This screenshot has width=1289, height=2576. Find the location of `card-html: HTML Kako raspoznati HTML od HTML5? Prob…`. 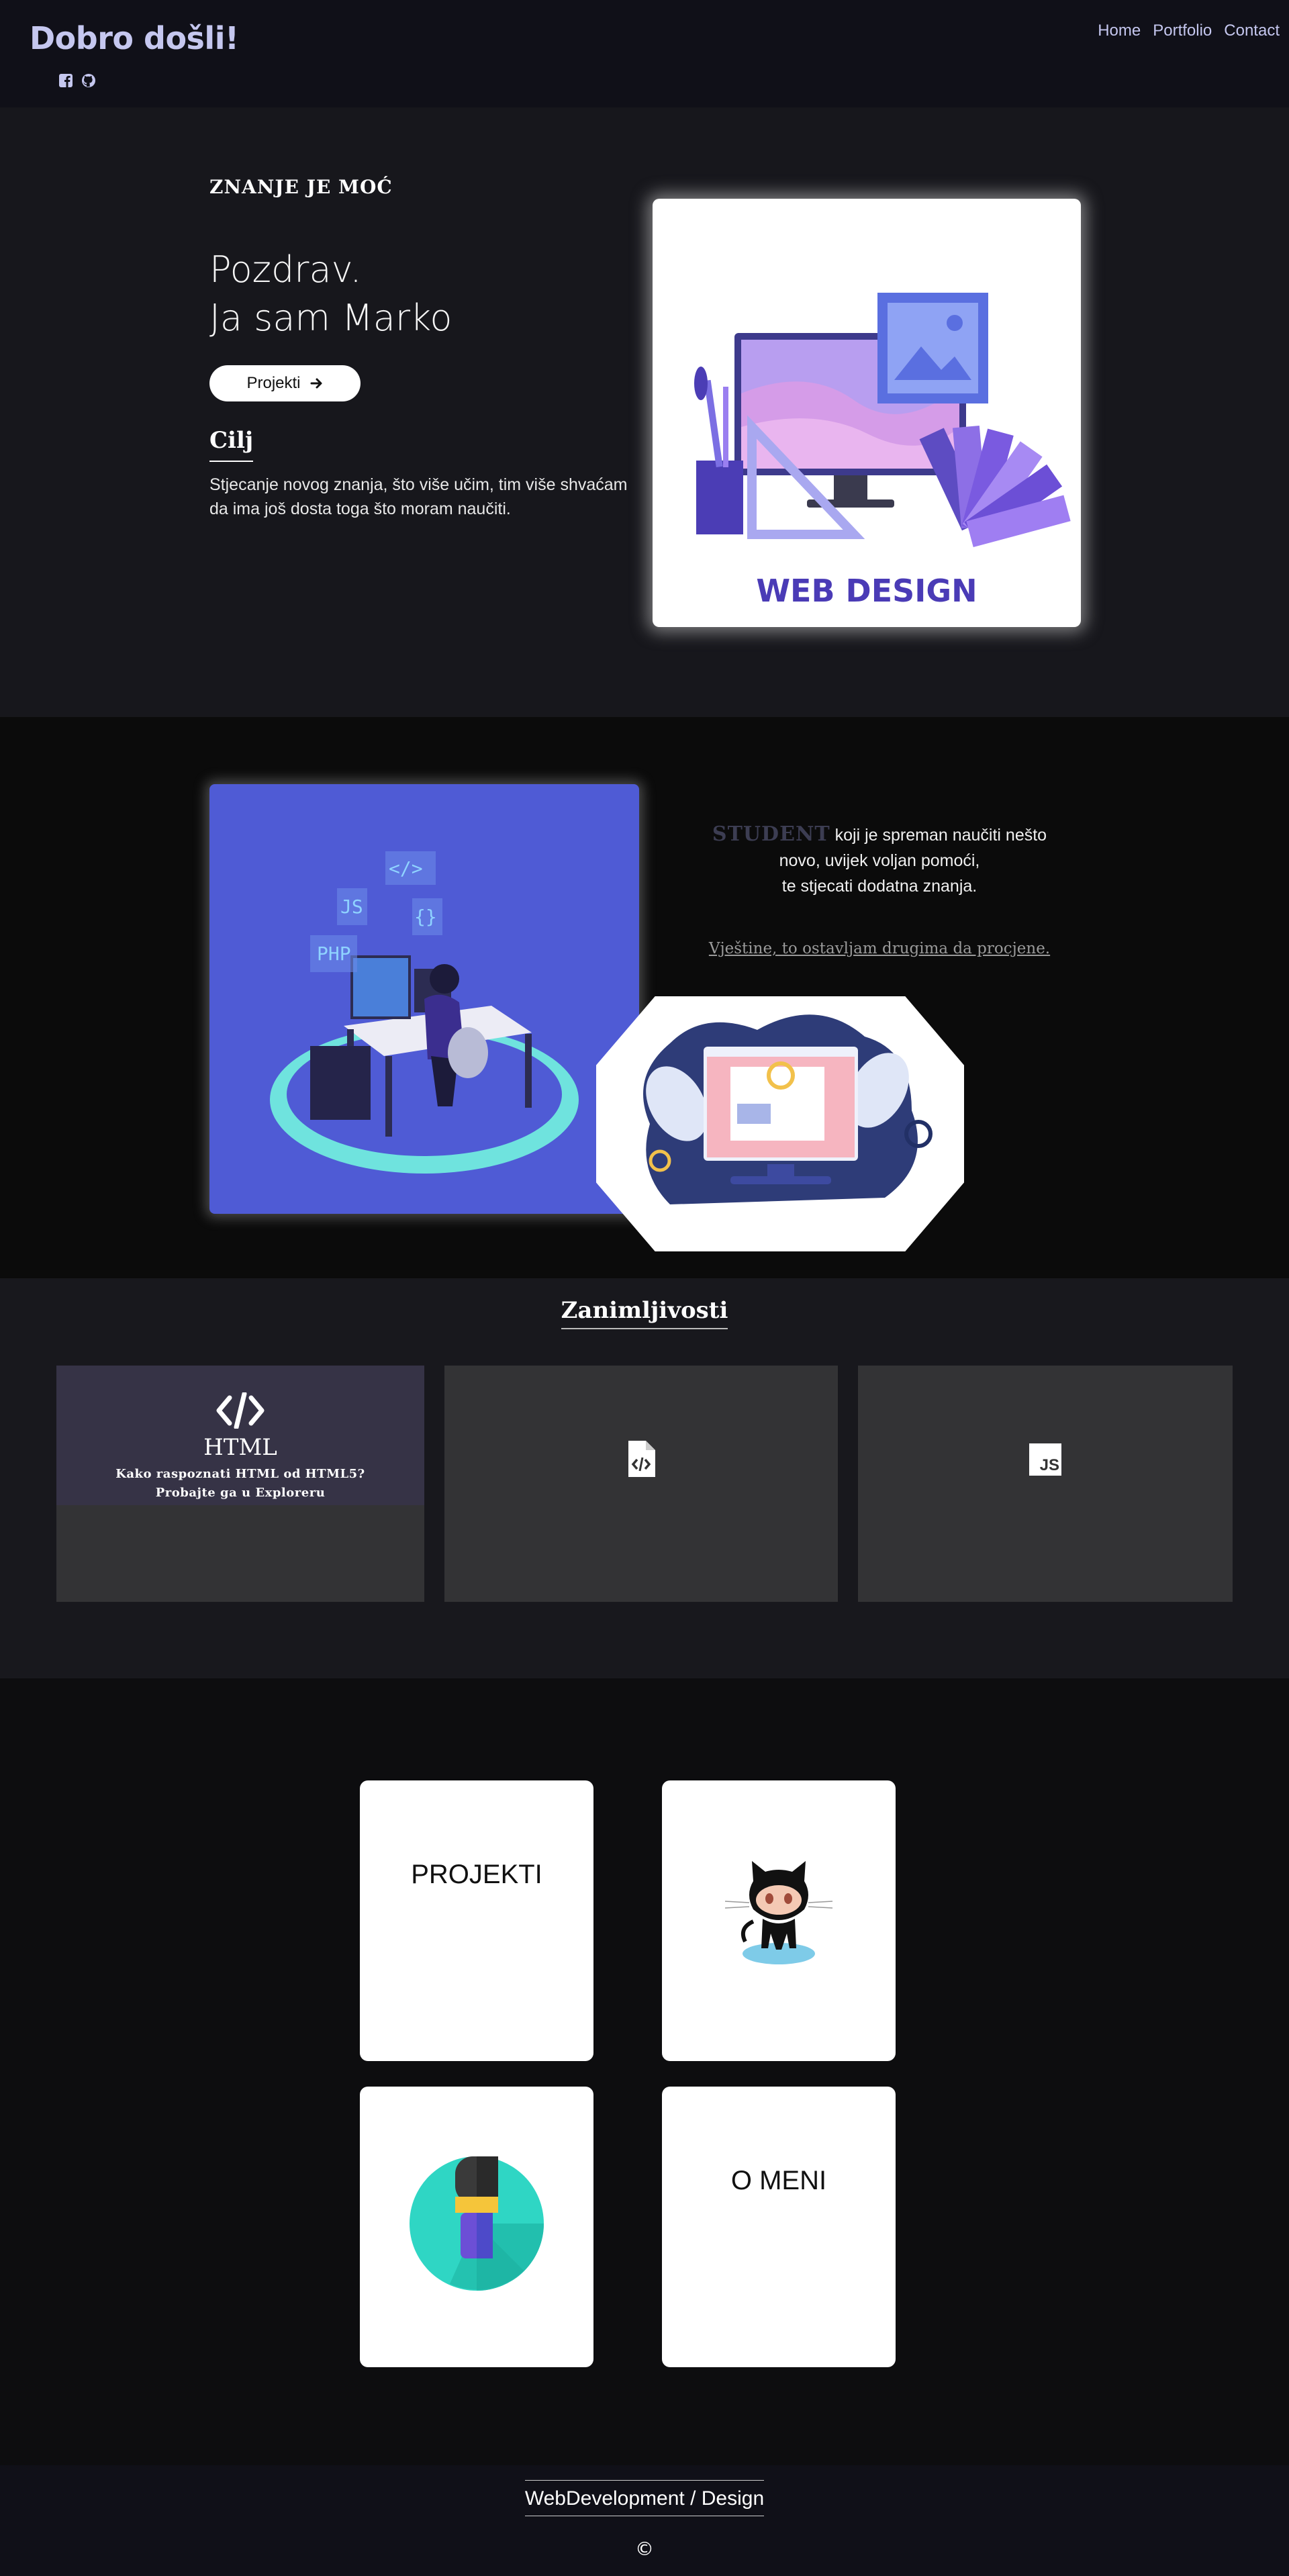

card-html: HTML Kako raspoznati HTML od HTML5? Prob… is located at coordinates (240, 1484).